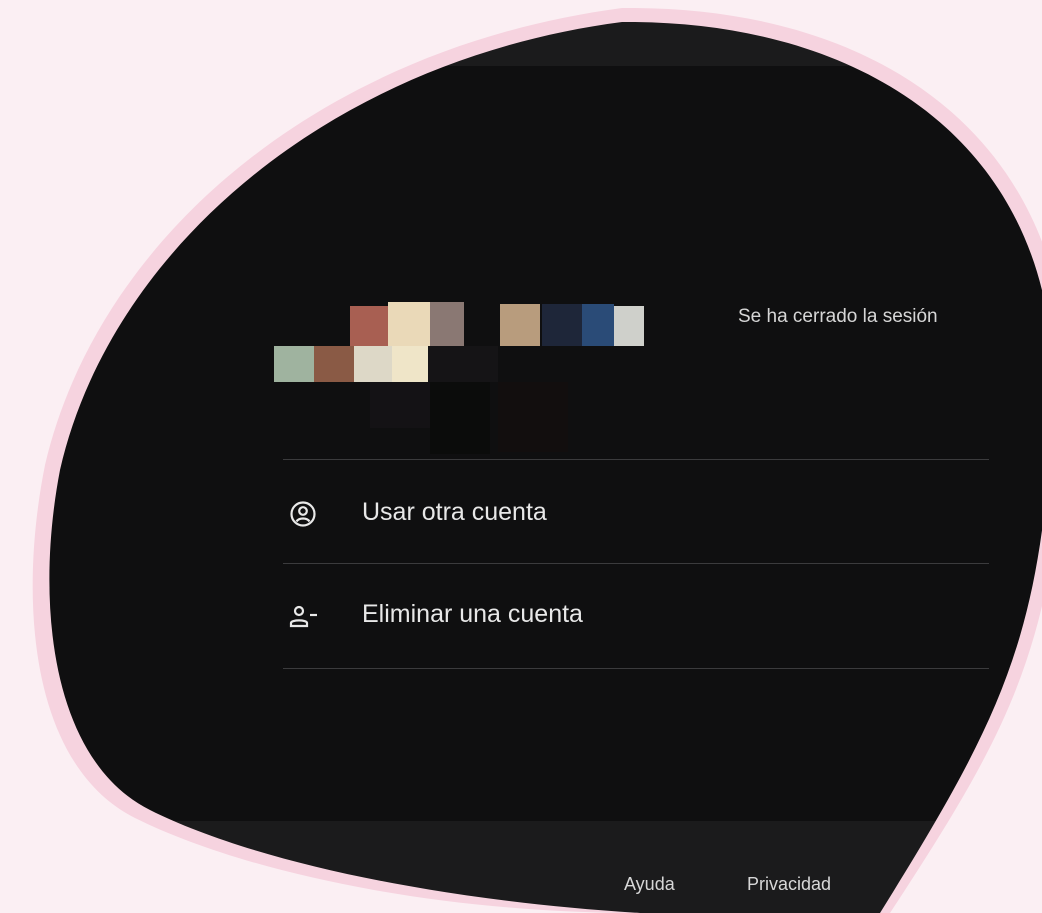 Image resolution: width=1042 pixels, height=913 pixels. I want to click on person-remove-icon, so click(305, 616).